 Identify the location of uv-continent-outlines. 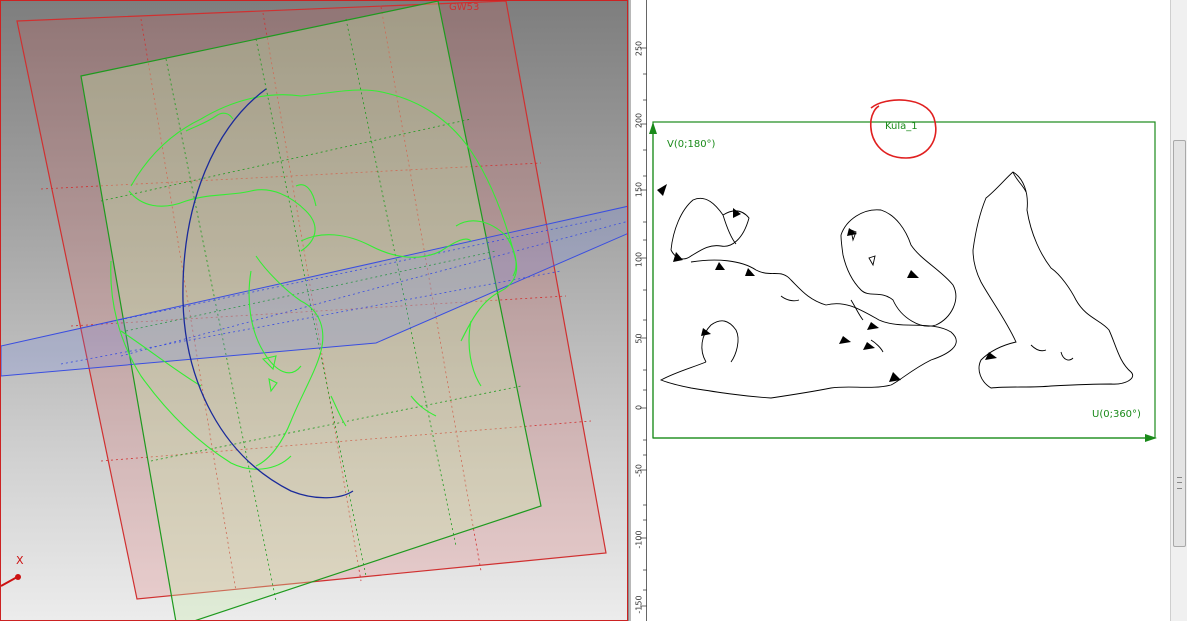
(896, 285).